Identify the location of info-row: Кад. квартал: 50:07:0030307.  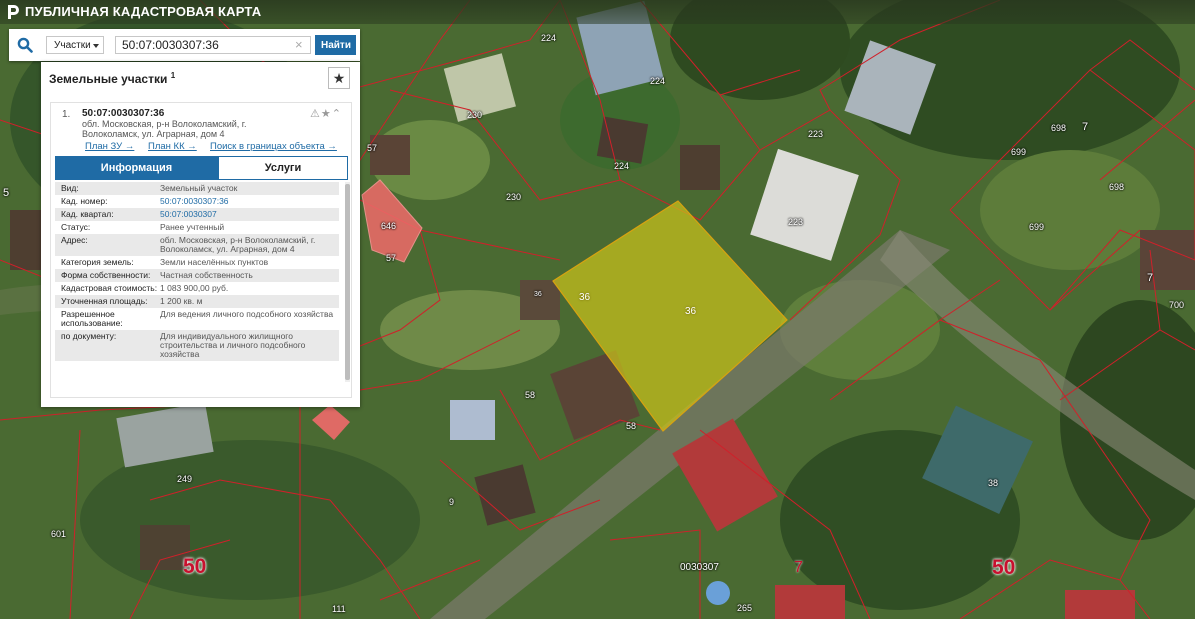
(197, 214).